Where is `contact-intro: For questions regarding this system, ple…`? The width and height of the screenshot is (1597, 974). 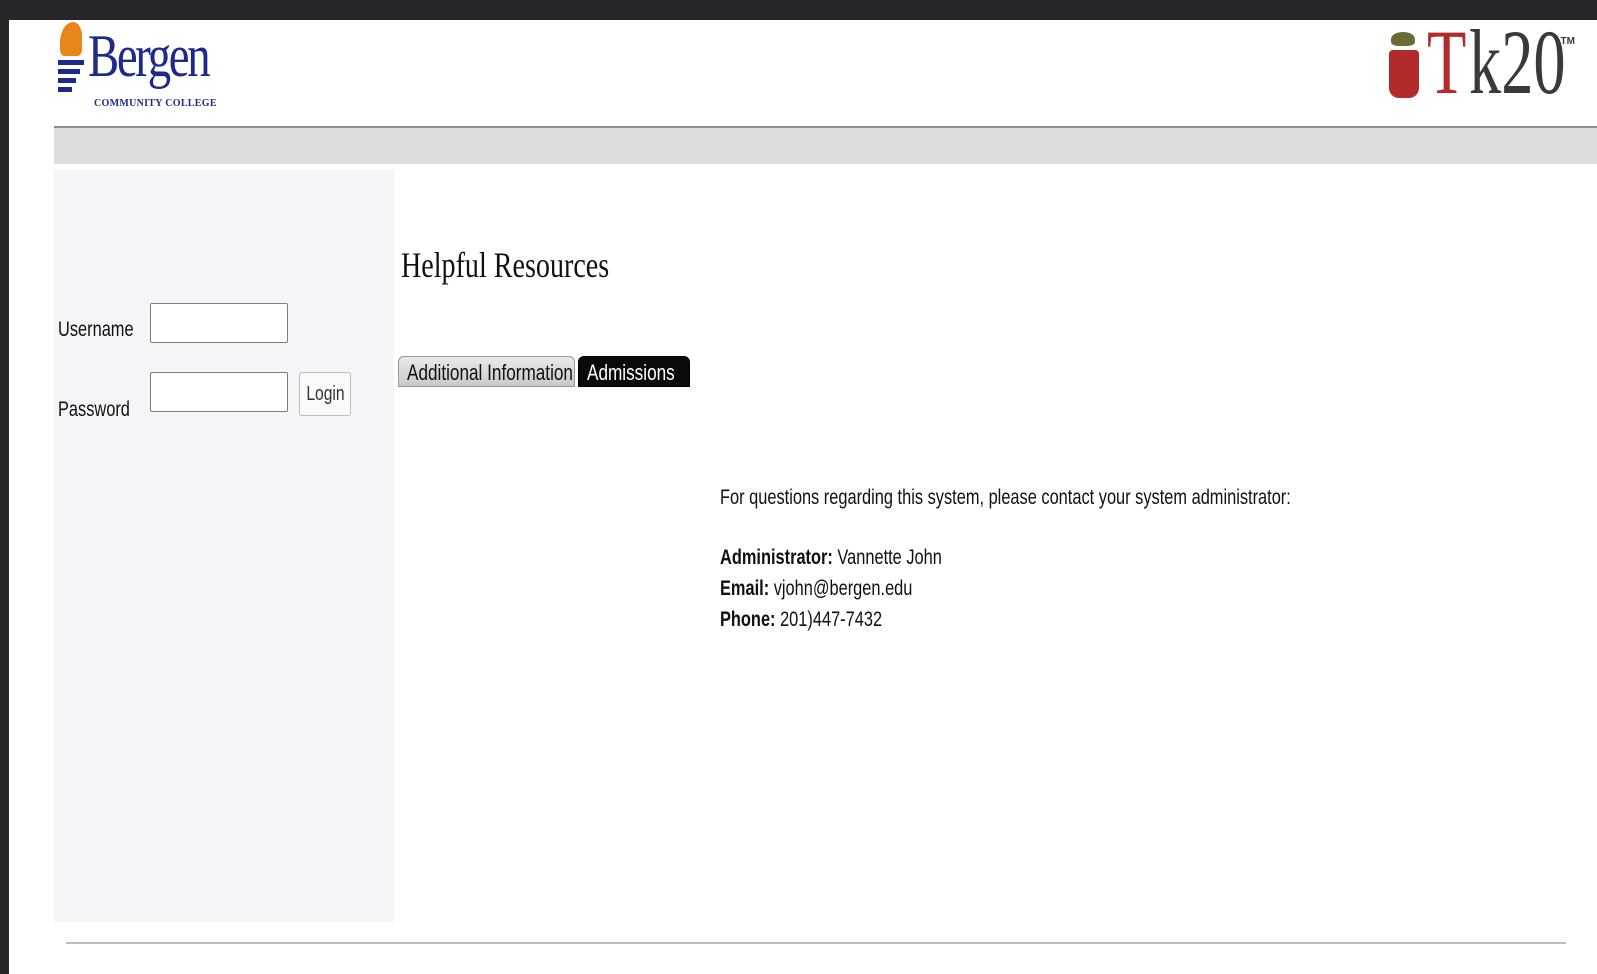
contact-intro: For questions regarding this system, ple… is located at coordinates (1005, 497).